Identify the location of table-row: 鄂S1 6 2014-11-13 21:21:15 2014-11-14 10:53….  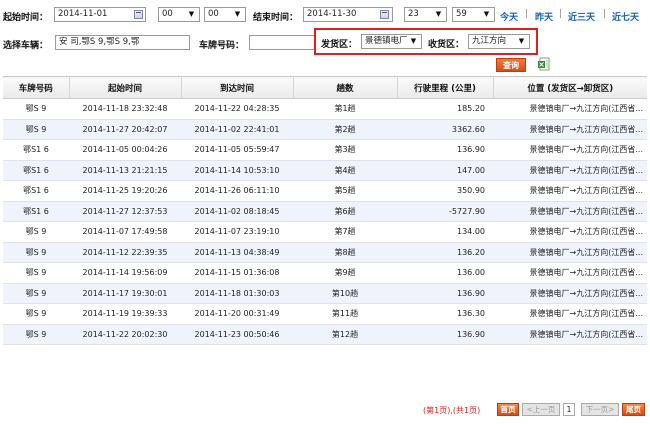
(325, 170).